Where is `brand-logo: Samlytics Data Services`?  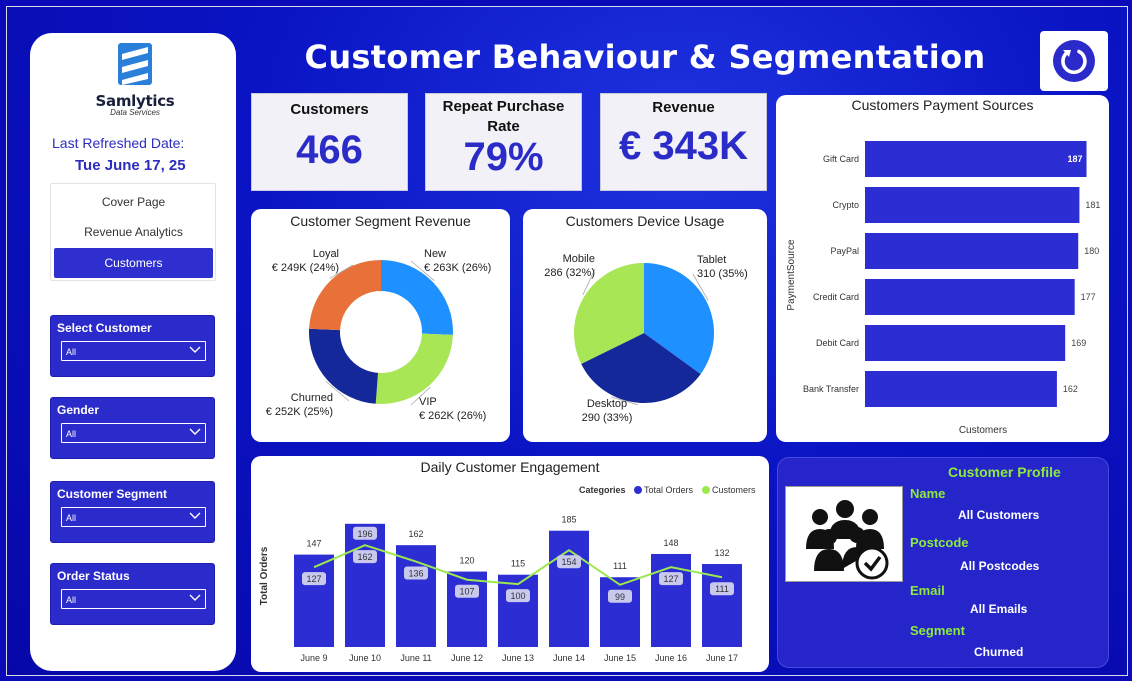 brand-logo: Samlytics Data Services is located at coordinates (135, 80).